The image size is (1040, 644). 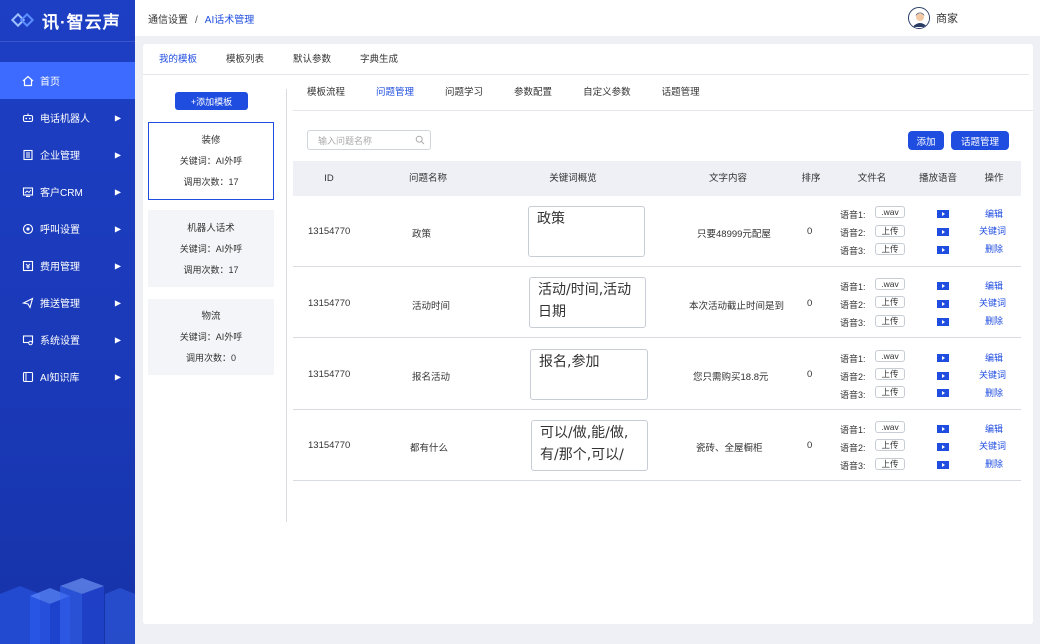 I want to click on sidebar-item-phone-robot: 电话机器人 ▶, so click(x=67, y=117).